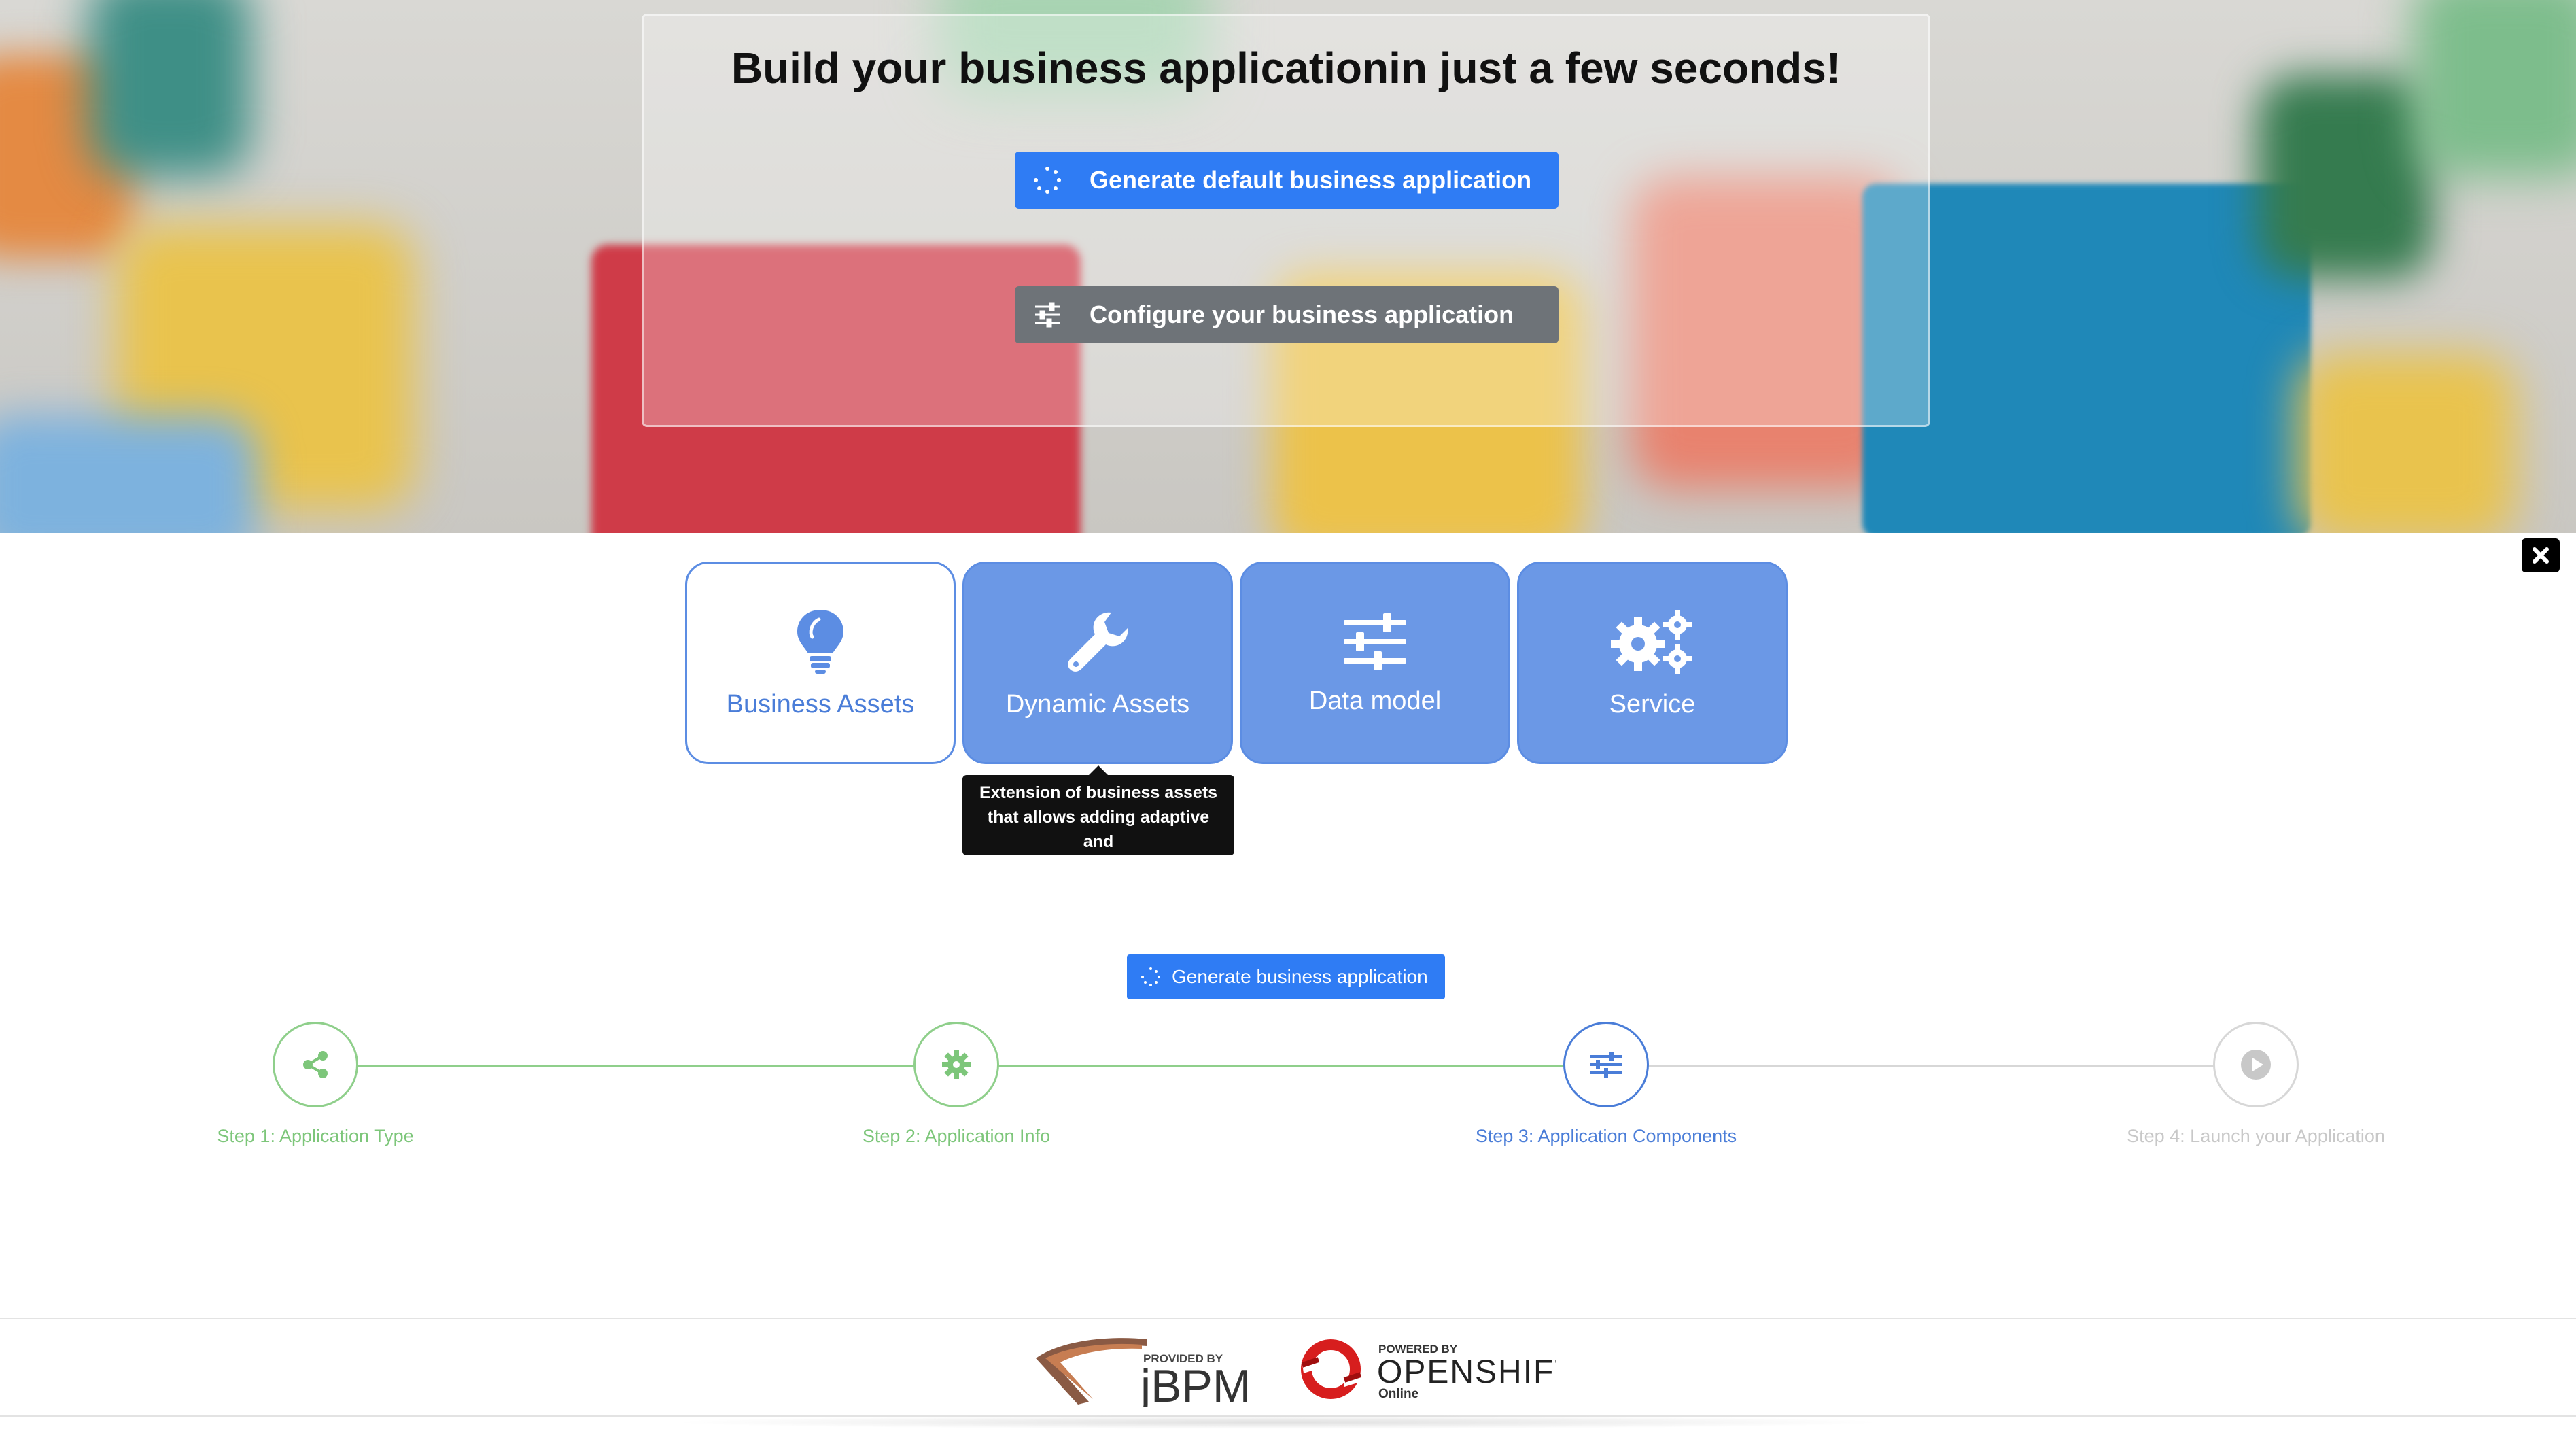 The image size is (2576, 1429). I want to click on step-1-circle, so click(315, 1064).